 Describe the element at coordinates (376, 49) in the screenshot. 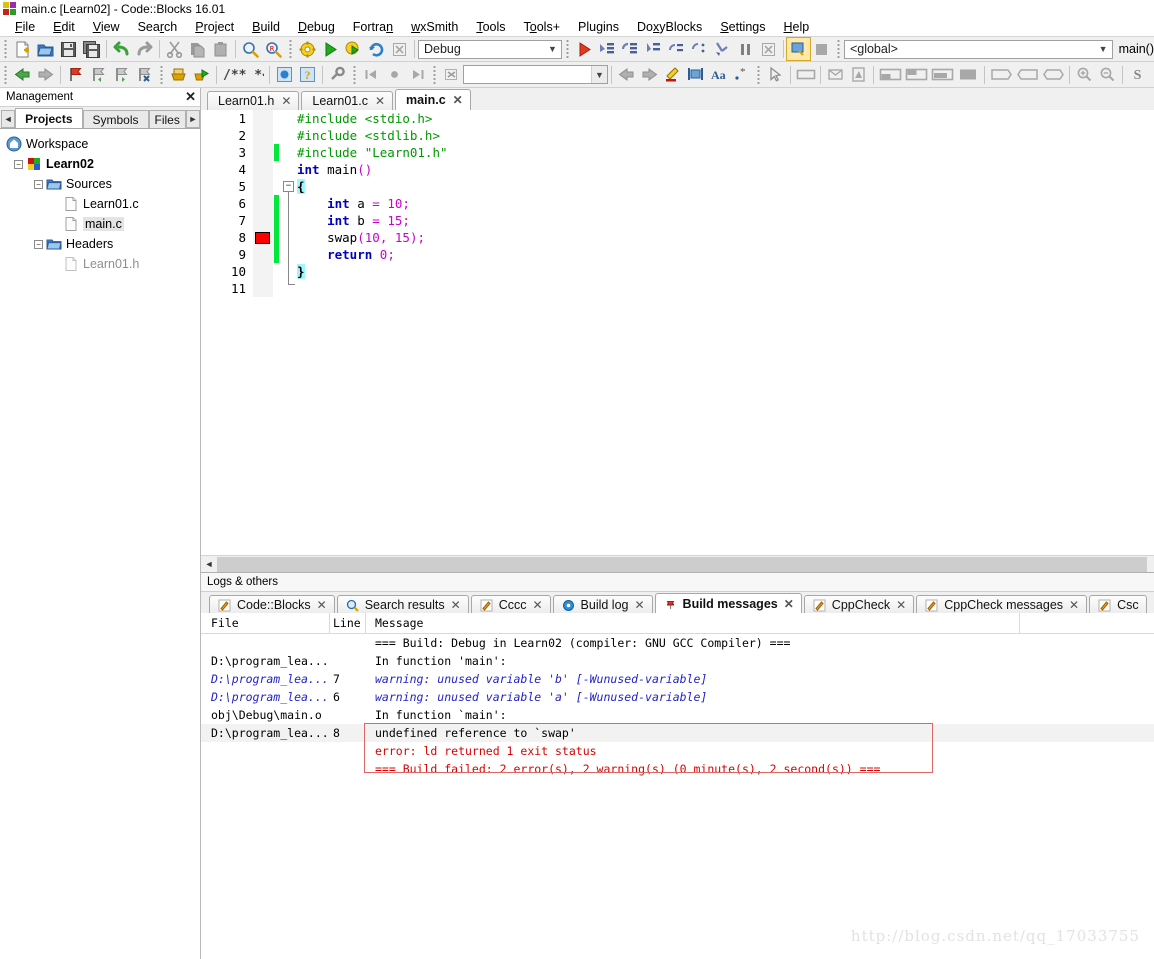

I see `rebuild-icon` at that location.